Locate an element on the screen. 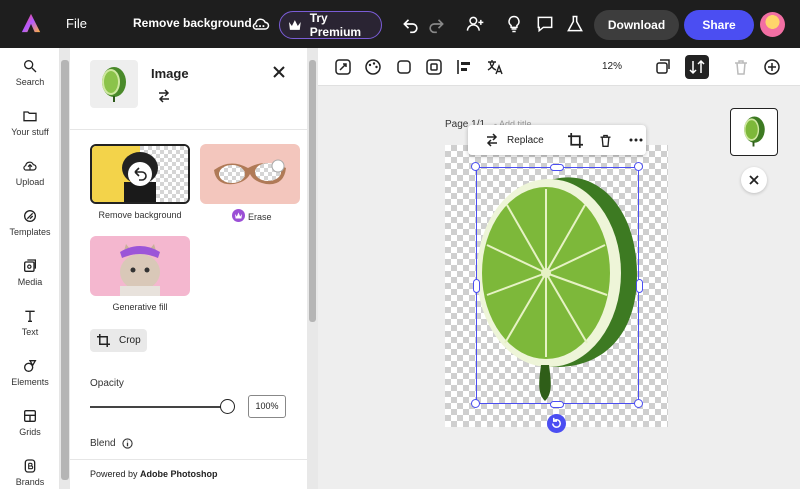 The width and height of the screenshot is (800, 489). panel-scrollbar is located at coordinates (312, 268).